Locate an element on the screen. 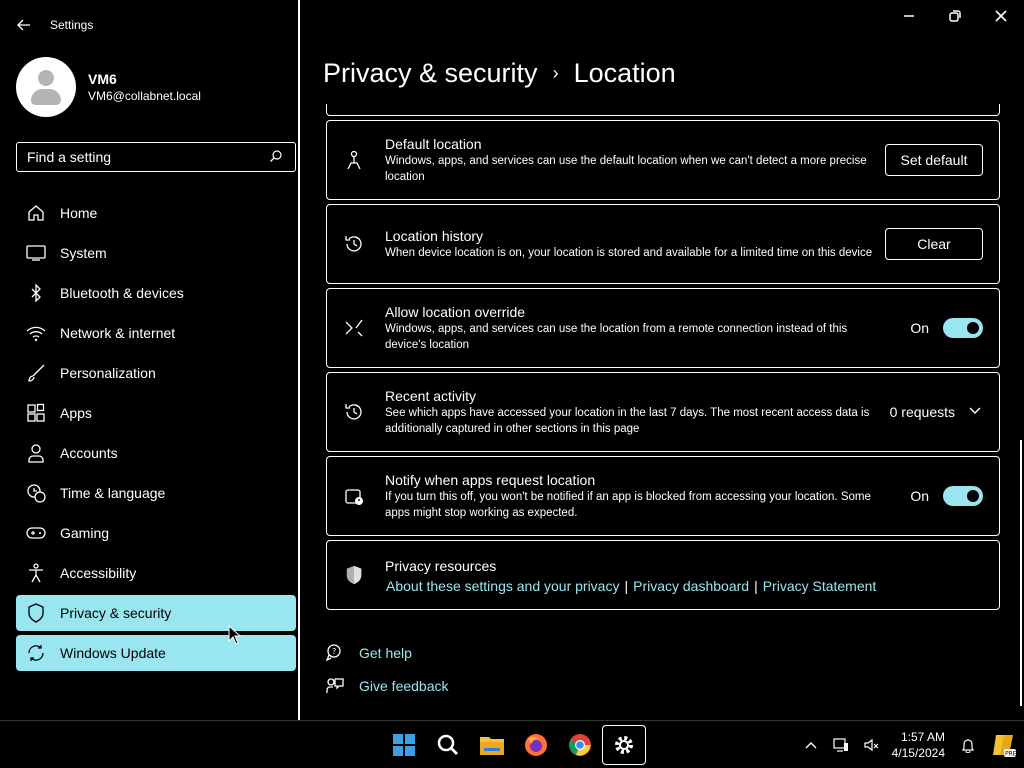 The height and width of the screenshot is (768, 1024). get-help-link: Get help is located at coordinates (385, 653).